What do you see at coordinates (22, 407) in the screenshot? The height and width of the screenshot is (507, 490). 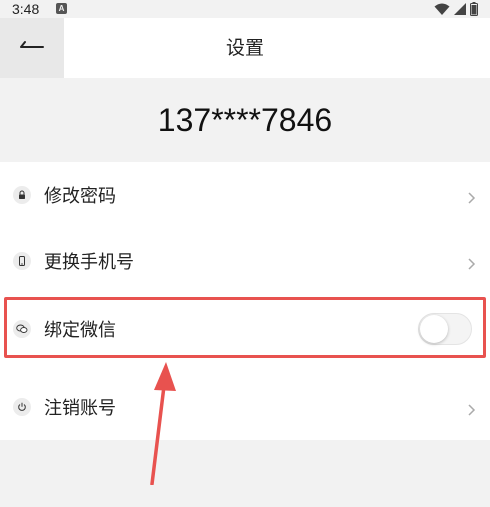 I see `power-icon` at bounding box center [22, 407].